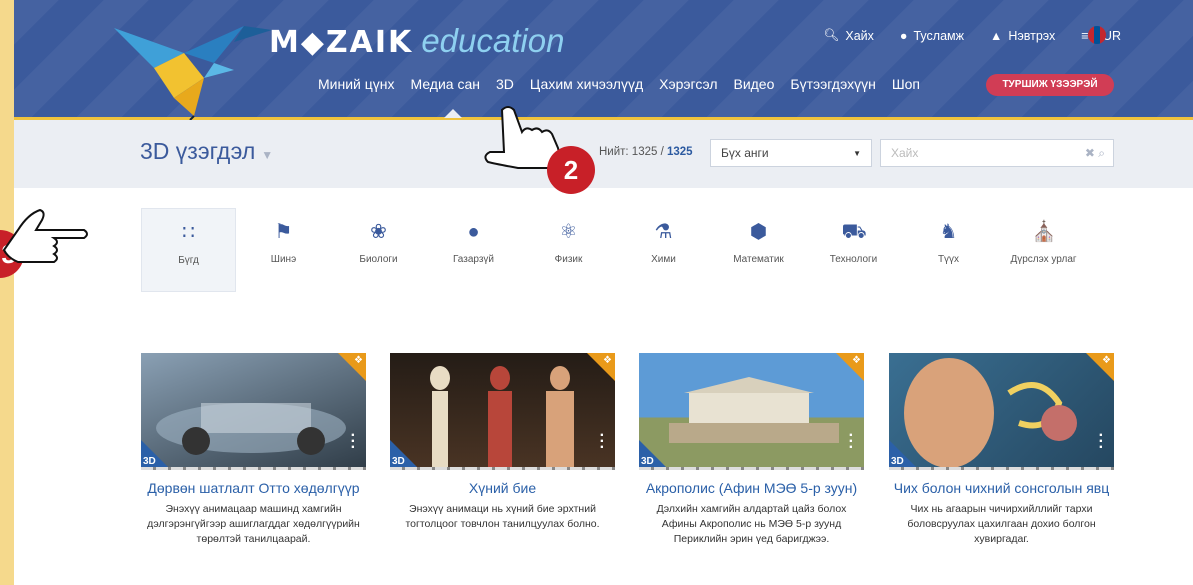 Image resolution: width=1193 pixels, height=585 pixels. What do you see at coordinates (948, 259) in the screenshot?
I see `category-label: Түүх` at bounding box center [948, 259].